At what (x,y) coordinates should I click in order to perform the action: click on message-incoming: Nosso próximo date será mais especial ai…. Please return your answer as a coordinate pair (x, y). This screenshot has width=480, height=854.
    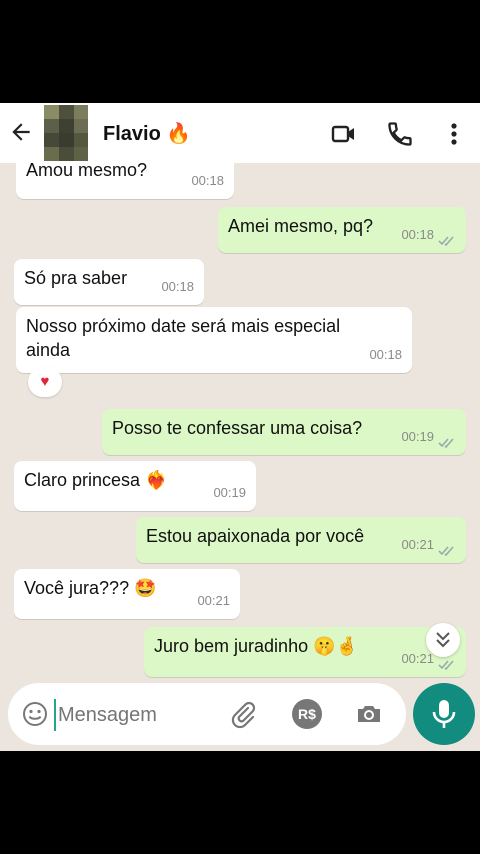
    Looking at the image, I should click on (214, 340).